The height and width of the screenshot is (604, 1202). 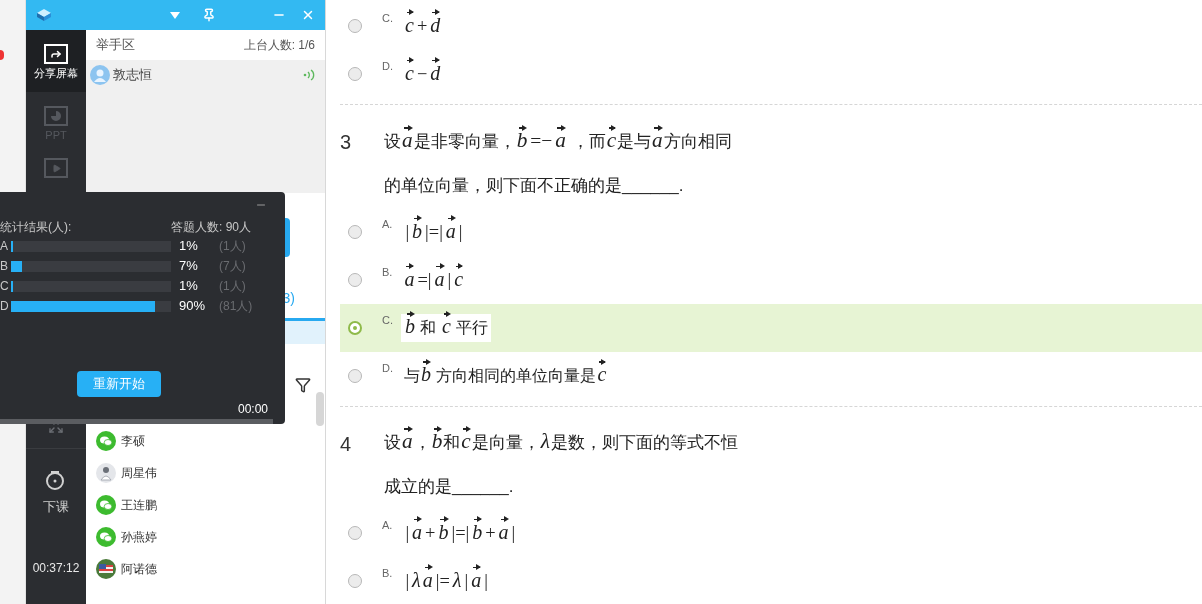 What do you see at coordinates (115, 45) in the screenshot?
I see `hand-raise-title: 举手区` at bounding box center [115, 45].